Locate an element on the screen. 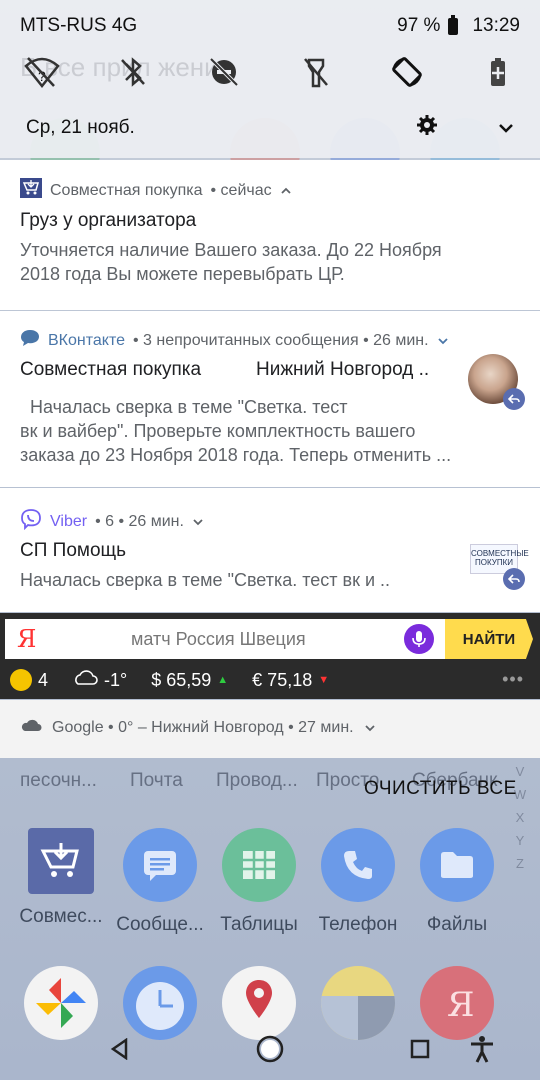  usd-value: $ 65,59 is located at coordinates (181, 679).